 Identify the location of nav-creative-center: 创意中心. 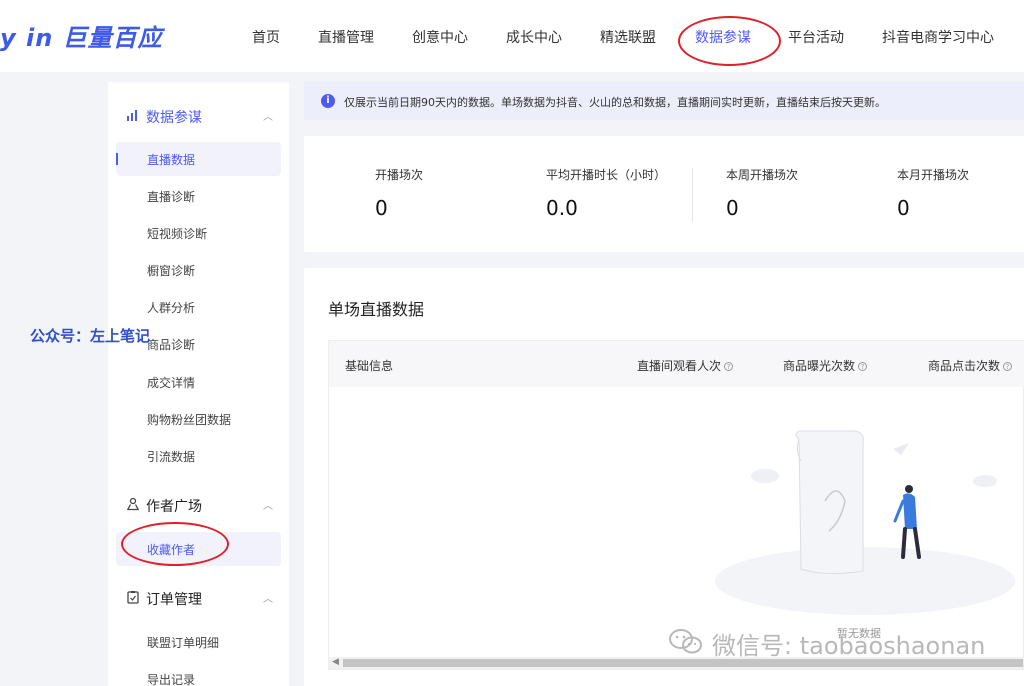
(440, 37).